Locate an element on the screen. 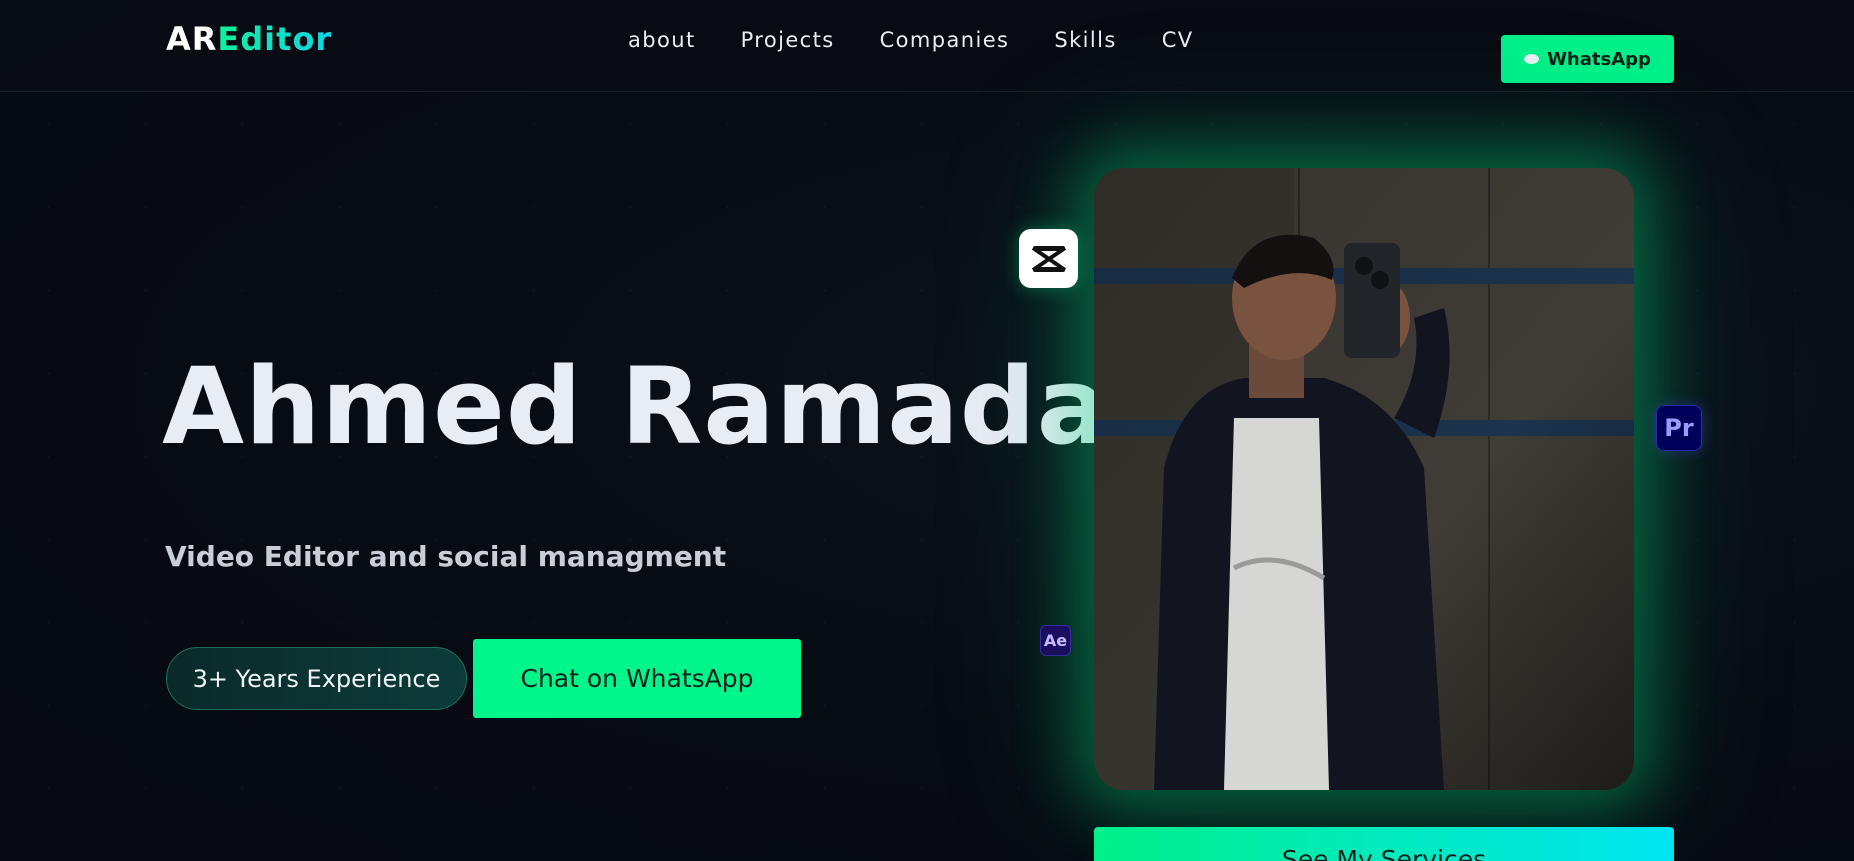  experience-badge: 3+ Years Experience is located at coordinates (316, 678).